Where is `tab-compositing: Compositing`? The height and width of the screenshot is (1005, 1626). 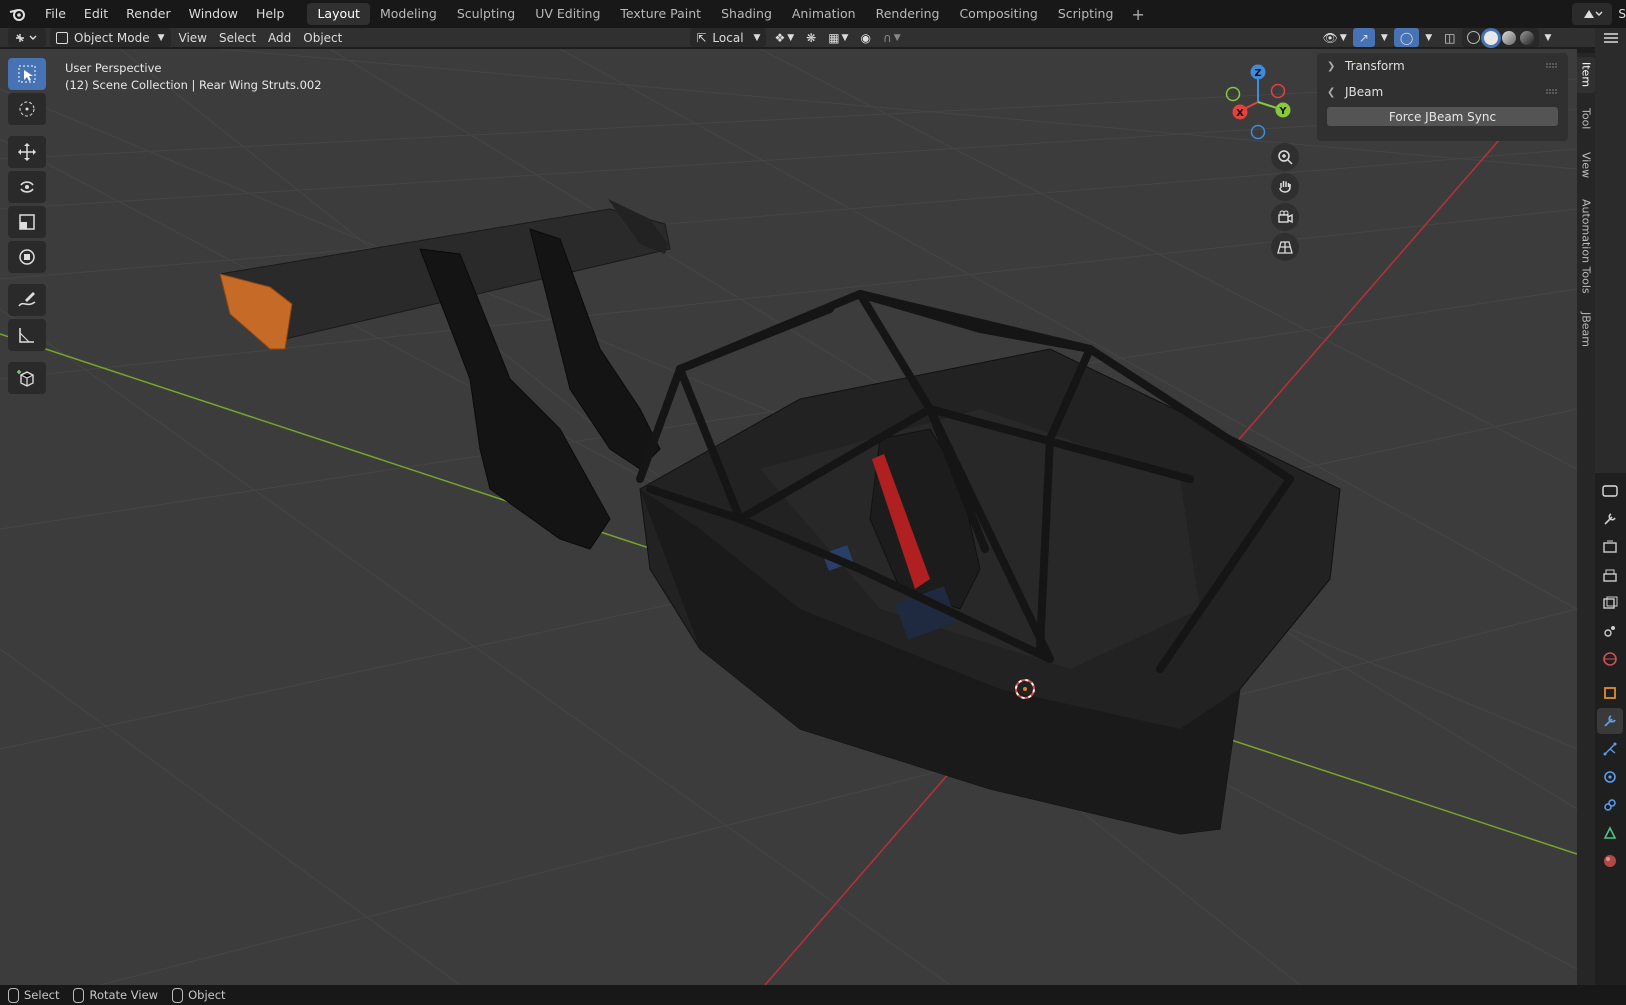 tab-compositing: Compositing is located at coordinates (998, 14).